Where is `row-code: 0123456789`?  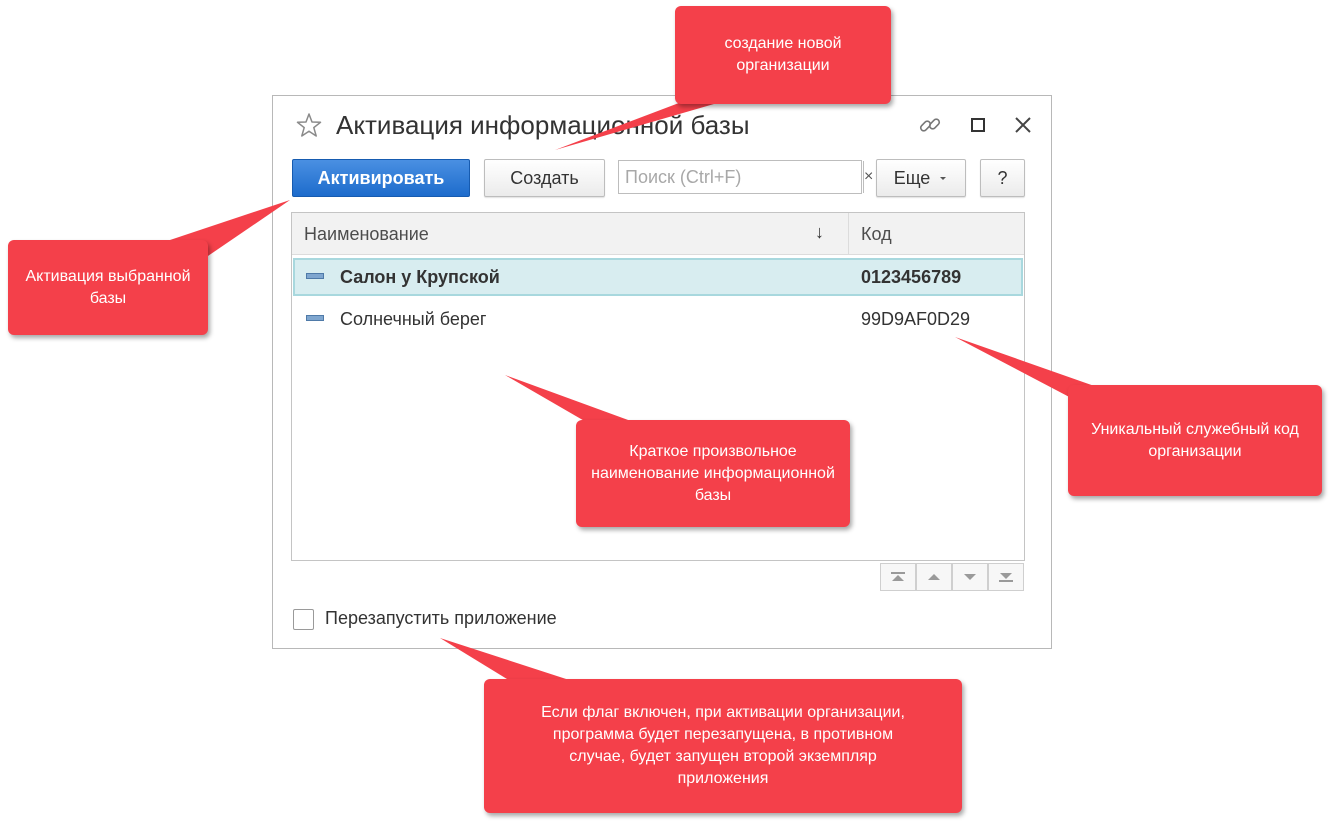 row-code: 0123456789 is located at coordinates (911, 277).